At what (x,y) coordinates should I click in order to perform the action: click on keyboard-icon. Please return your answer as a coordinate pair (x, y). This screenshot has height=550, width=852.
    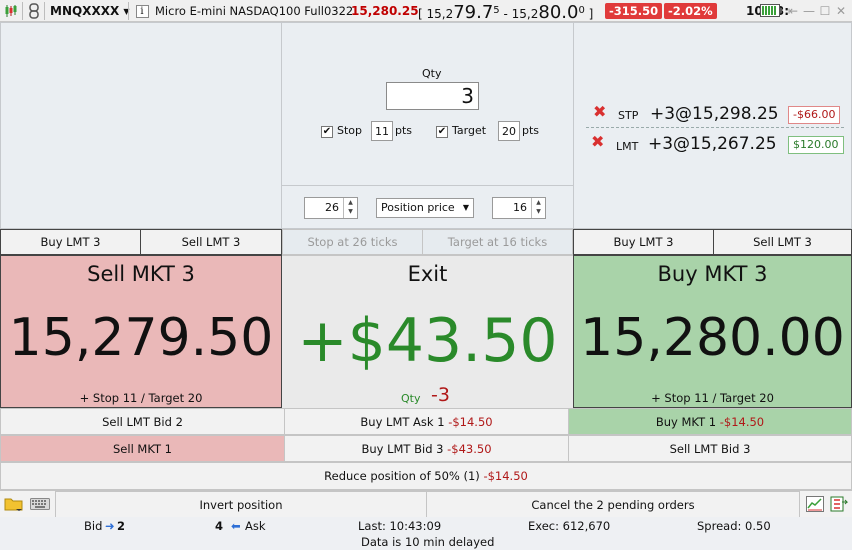
    Looking at the image, I should click on (40, 504).